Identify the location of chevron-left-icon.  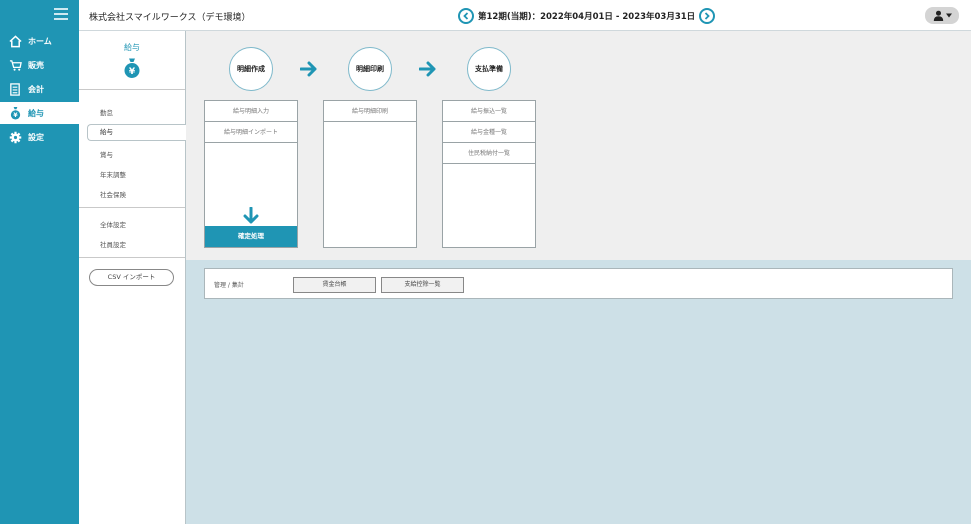
(466, 15).